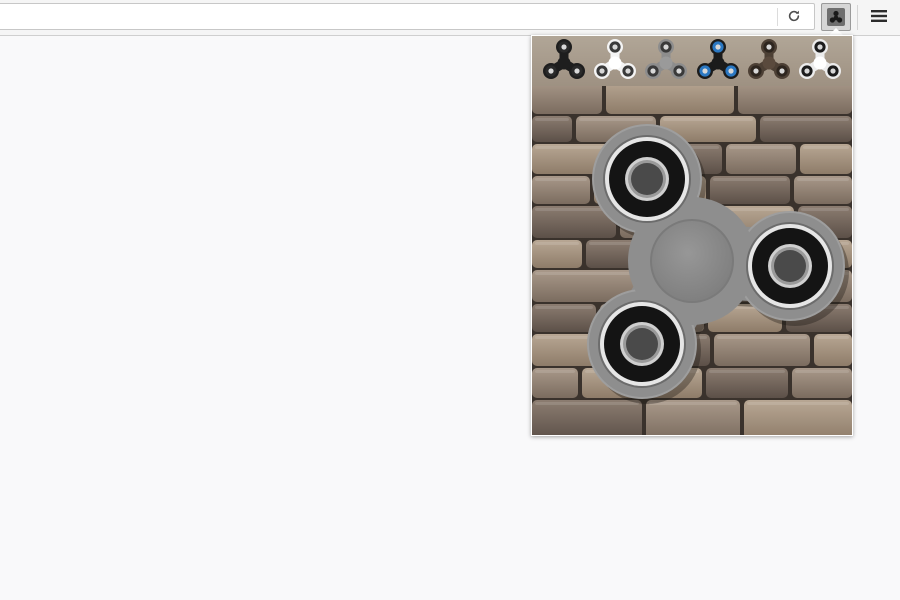  What do you see at coordinates (692, 61) in the screenshot?
I see `spinner-chooser` at bounding box center [692, 61].